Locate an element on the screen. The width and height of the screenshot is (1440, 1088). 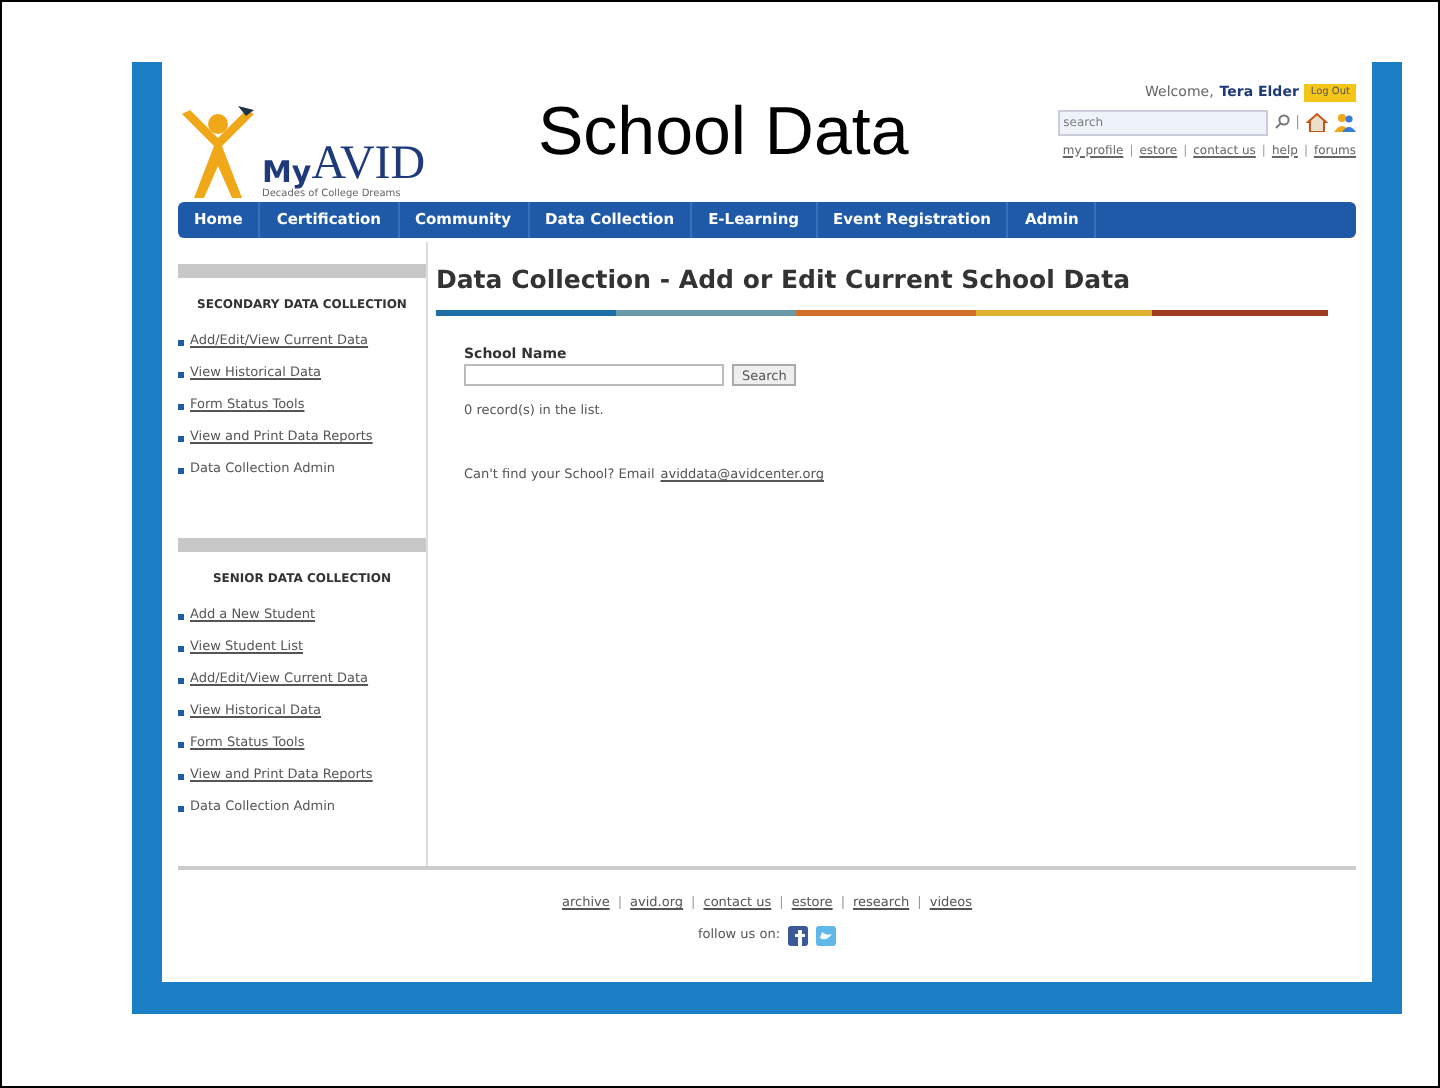
figure-icon is located at coordinates (218, 154).